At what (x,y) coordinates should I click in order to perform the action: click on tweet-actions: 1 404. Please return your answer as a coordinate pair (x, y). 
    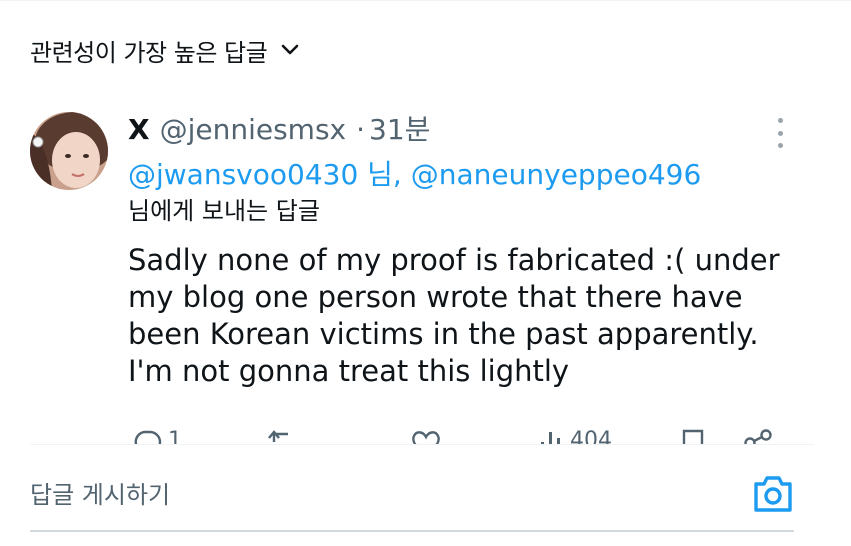
    Looking at the image, I should click on (458, 436).